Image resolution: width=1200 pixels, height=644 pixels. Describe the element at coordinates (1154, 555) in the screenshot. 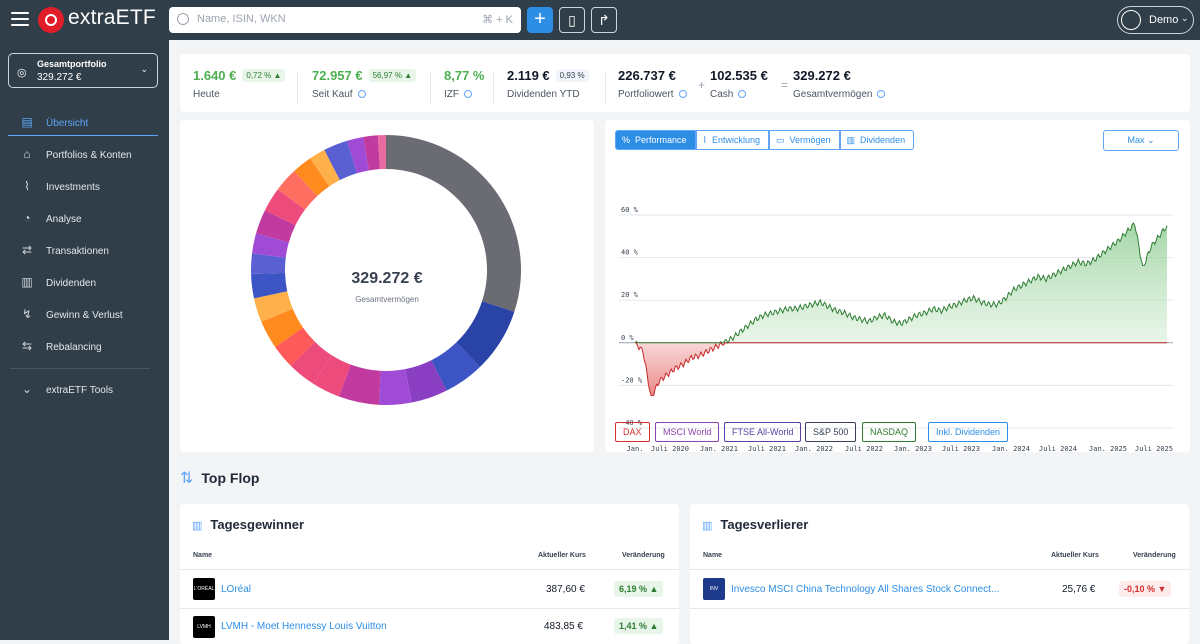

I see `column-header-change: Veränderung` at that location.